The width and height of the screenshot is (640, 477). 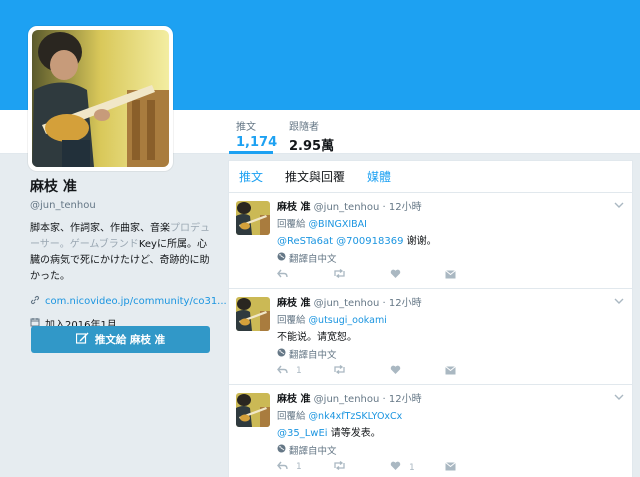 What do you see at coordinates (256, 134) in the screenshot?
I see `stat-tweets: 推文 1,174` at bounding box center [256, 134].